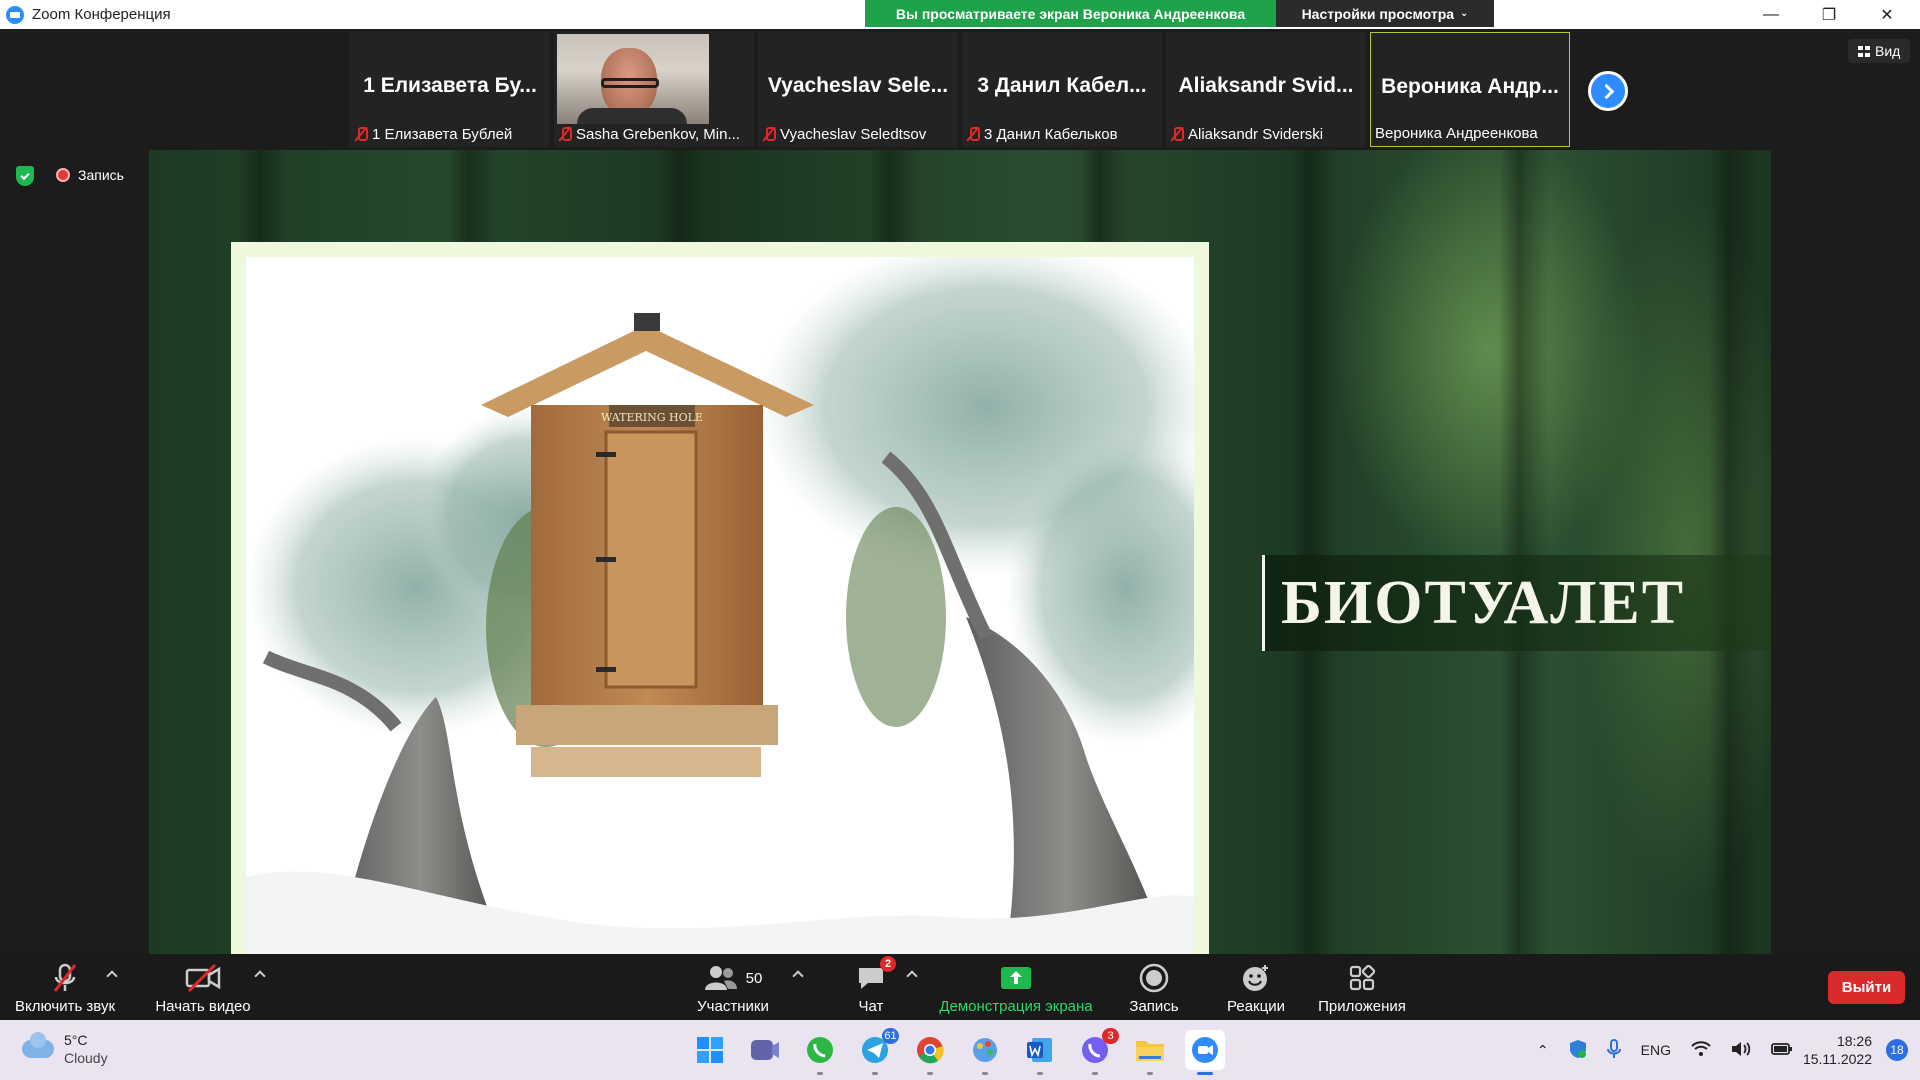 The image size is (1920, 1080). Describe the element at coordinates (1097, 1051) in the screenshot. I see `taskbar-viber: 3` at that location.